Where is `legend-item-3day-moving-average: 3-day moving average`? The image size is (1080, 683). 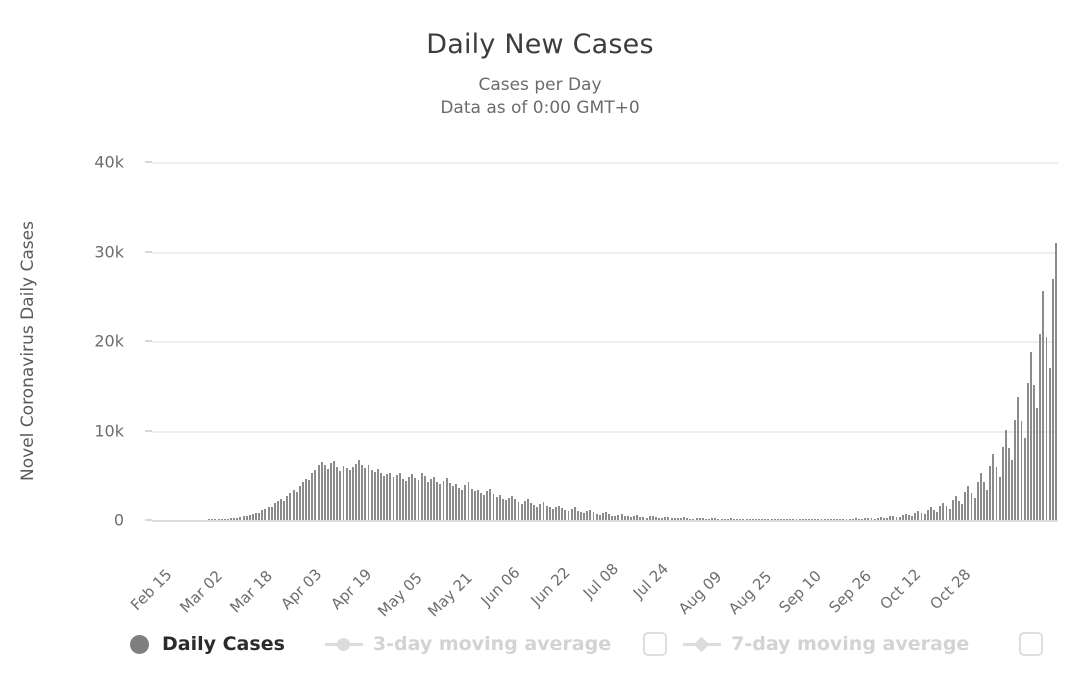
legend-item-3day-moving-average: 3-day moving average is located at coordinates (467, 644).